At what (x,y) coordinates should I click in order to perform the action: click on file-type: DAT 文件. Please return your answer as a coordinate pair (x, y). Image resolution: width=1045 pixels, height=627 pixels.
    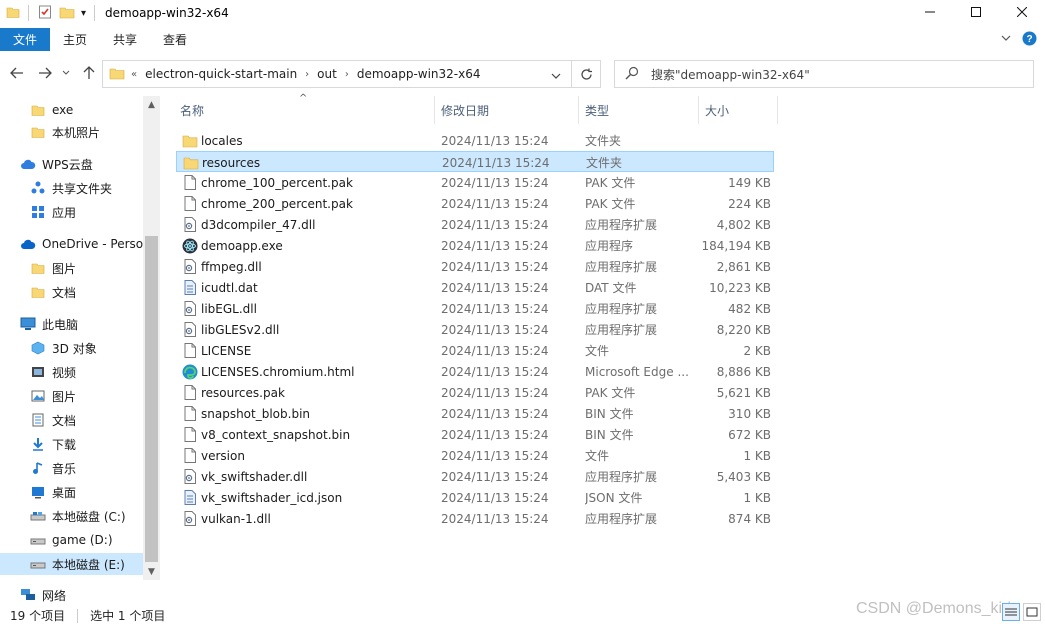
    Looking at the image, I should click on (611, 288).